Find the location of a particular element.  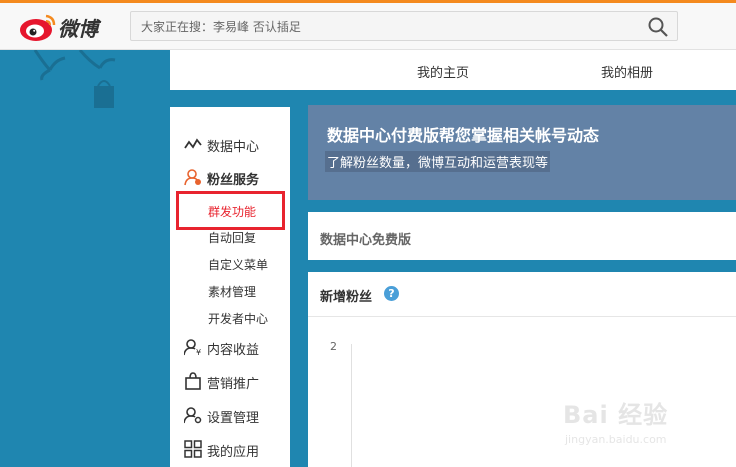

free-version-section: 数据中心免费版 is located at coordinates (522, 236).